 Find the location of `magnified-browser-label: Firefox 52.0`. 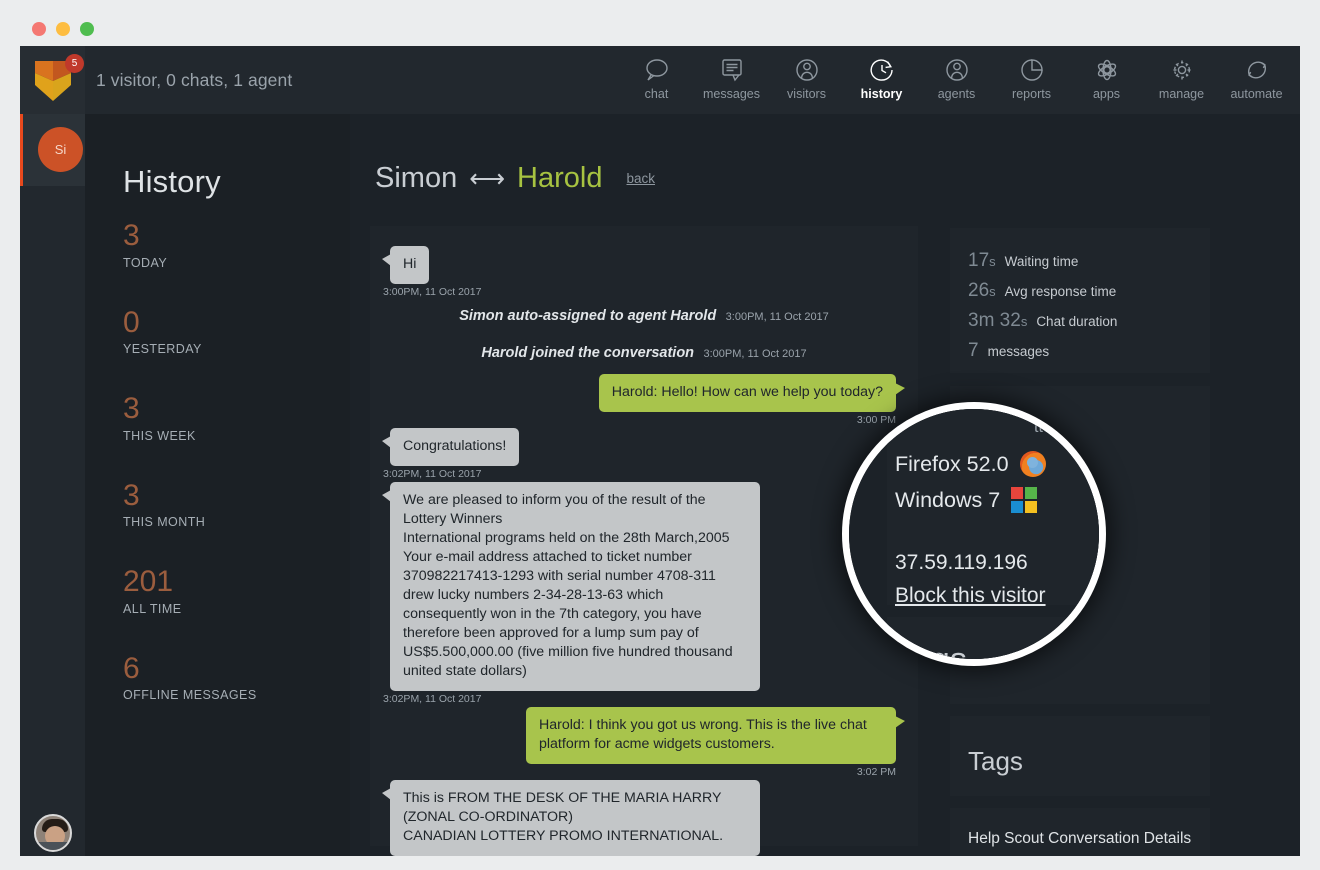

magnified-browser-label: Firefox 52.0 is located at coordinates (952, 463).